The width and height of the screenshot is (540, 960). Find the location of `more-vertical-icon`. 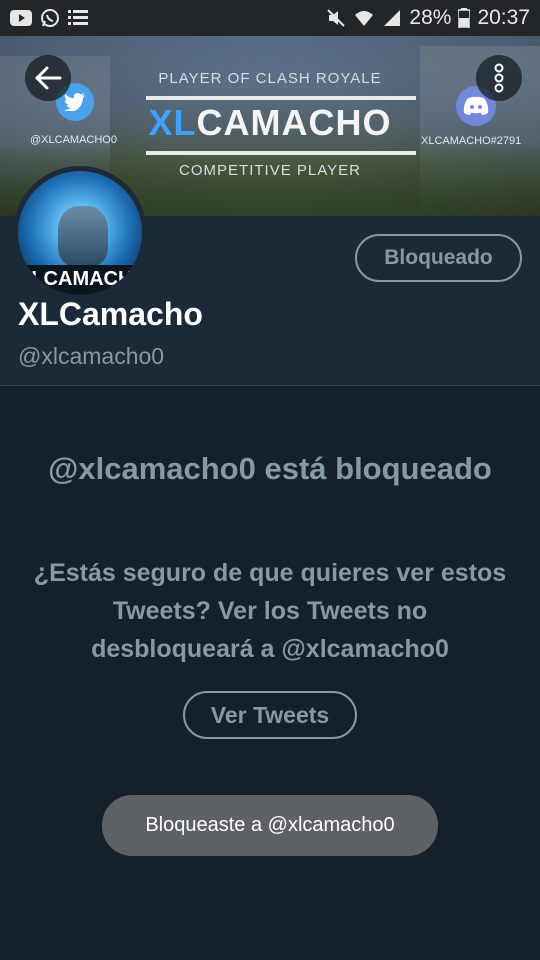

more-vertical-icon is located at coordinates (499, 78).